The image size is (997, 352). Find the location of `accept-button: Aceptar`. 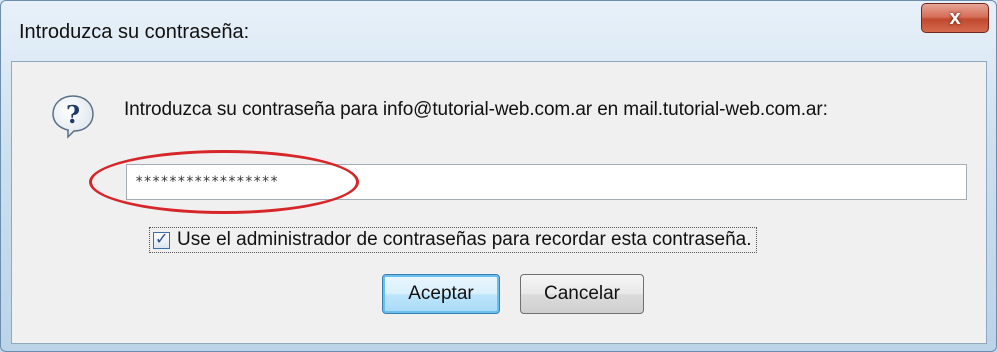

accept-button: Aceptar is located at coordinates (441, 294).